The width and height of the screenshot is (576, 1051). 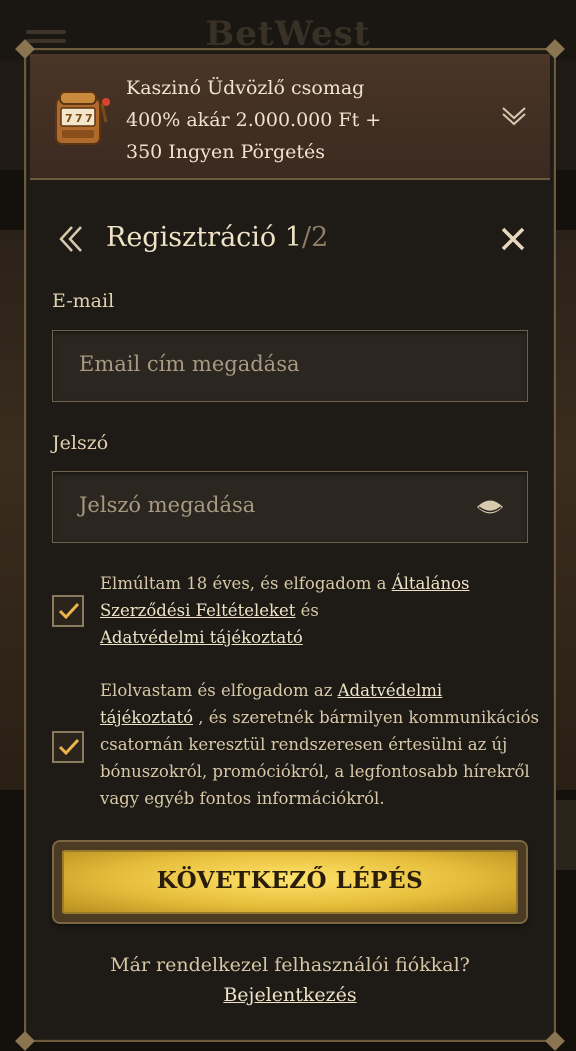 I want to click on next-step-label: KÖVETKEZŐ LÉPÉS, so click(x=290, y=880).